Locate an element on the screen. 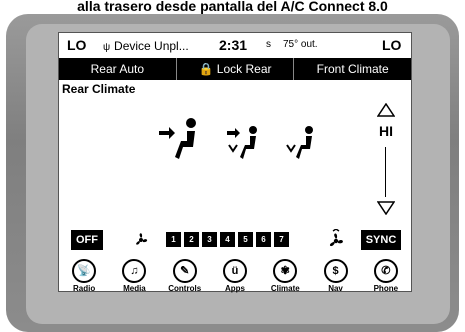 The image size is (465, 332). dock-item-phone: ✆ Phone is located at coordinates (386, 276).